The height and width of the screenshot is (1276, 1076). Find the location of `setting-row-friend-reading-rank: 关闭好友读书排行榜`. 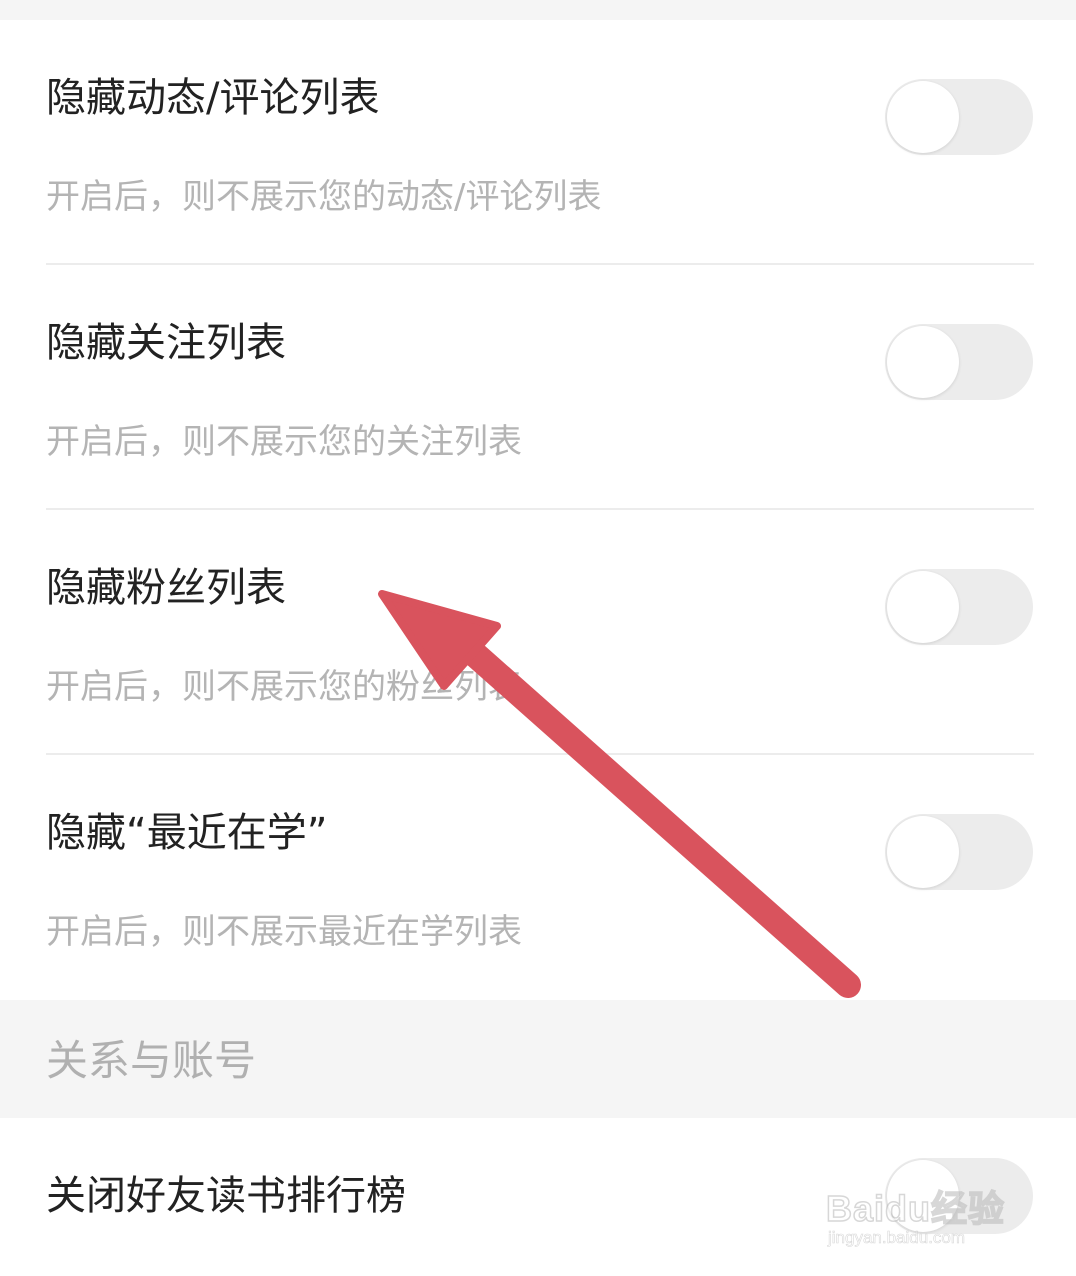

setting-row-friend-reading-rank: 关闭好友读书排行榜 is located at coordinates (538, 1197).